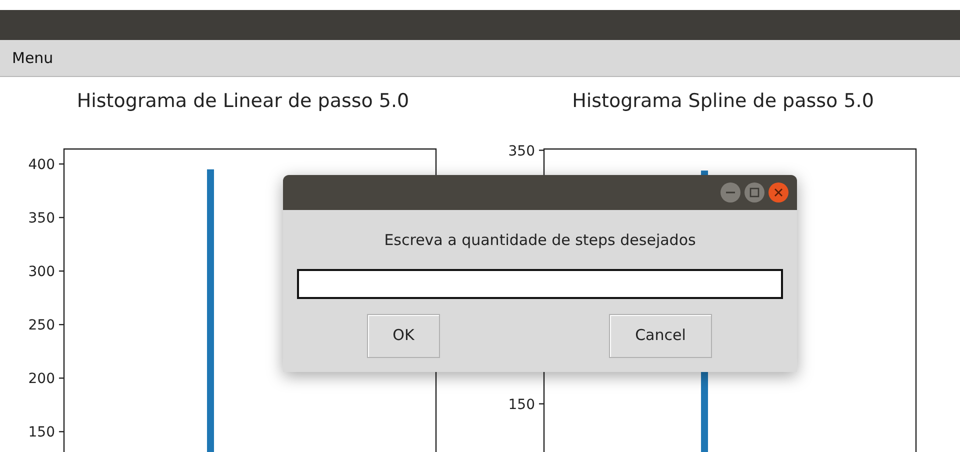 The height and width of the screenshot is (452, 960). I want to click on close-icon, so click(778, 192).